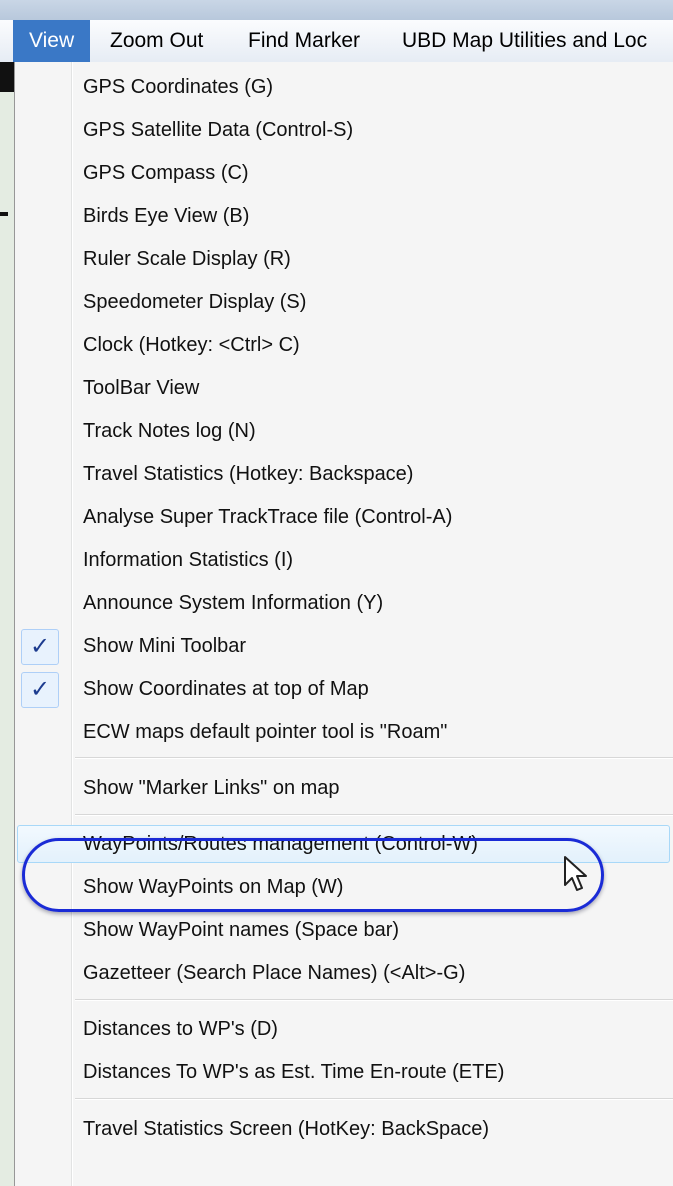 The width and height of the screenshot is (673, 1186). Describe the element at coordinates (575, 873) in the screenshot. I see `mouse-pointer-icon` at that location.